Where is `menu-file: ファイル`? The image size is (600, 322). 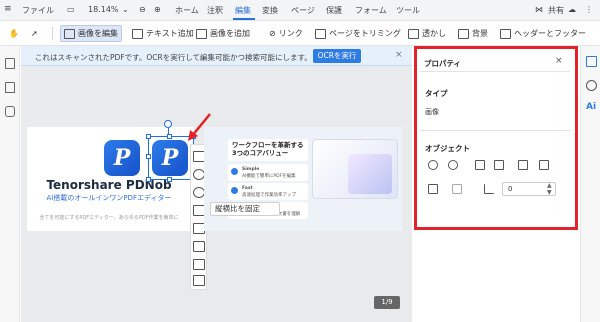 menu-file: ファイル is located at coordinates (38, 10).